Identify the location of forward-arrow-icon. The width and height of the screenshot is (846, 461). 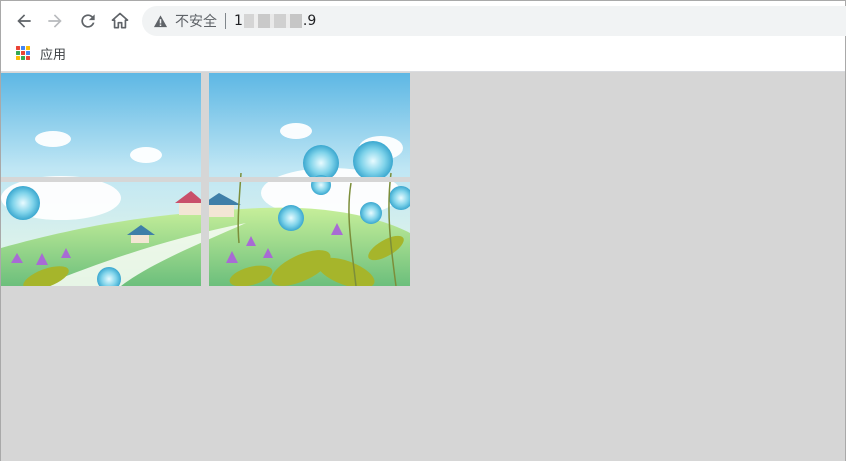
(55, 21).